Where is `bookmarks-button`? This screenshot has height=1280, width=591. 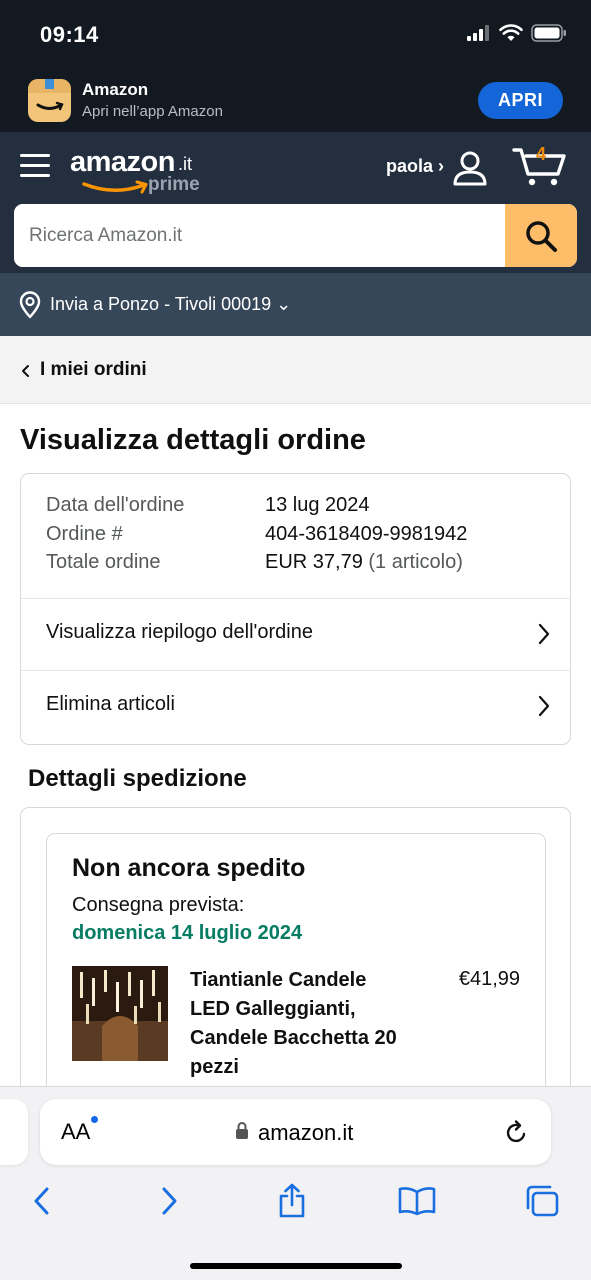 bookmarks-button is located at coordinates (417, 1201).